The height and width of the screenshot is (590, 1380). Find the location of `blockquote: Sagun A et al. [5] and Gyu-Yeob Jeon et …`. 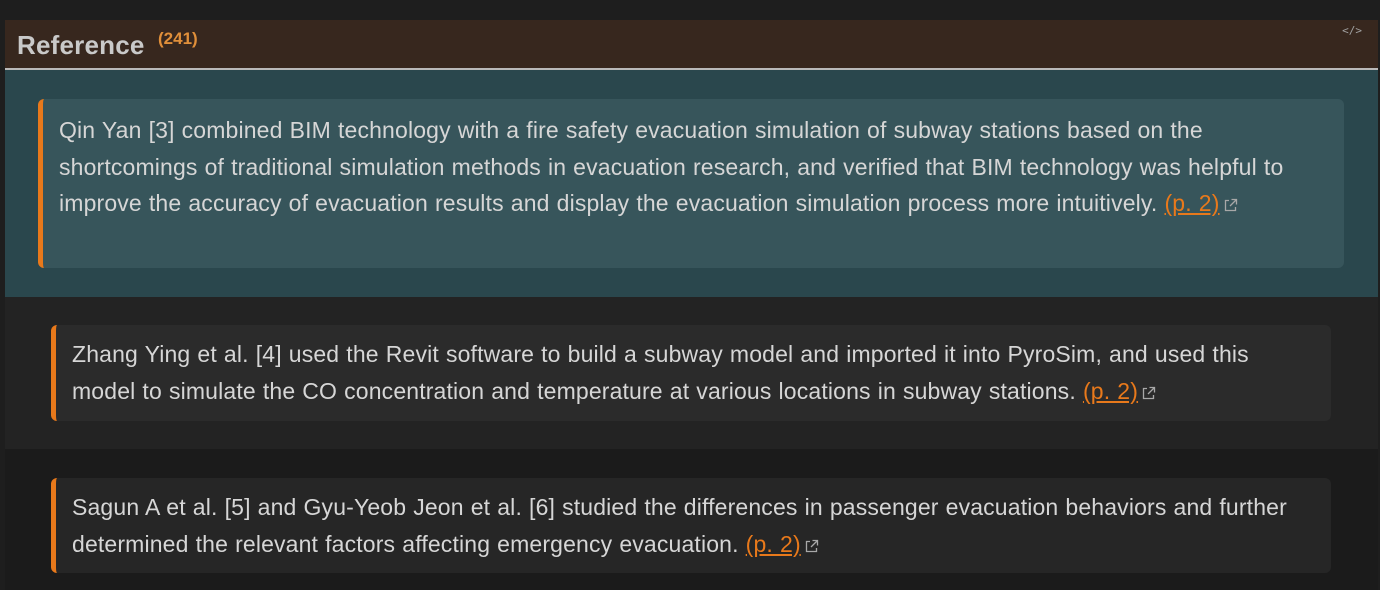

blockquote: Sagun A et al. [5] and Gyu-Yeob Jeon et … is located at coordinates (691, 525).